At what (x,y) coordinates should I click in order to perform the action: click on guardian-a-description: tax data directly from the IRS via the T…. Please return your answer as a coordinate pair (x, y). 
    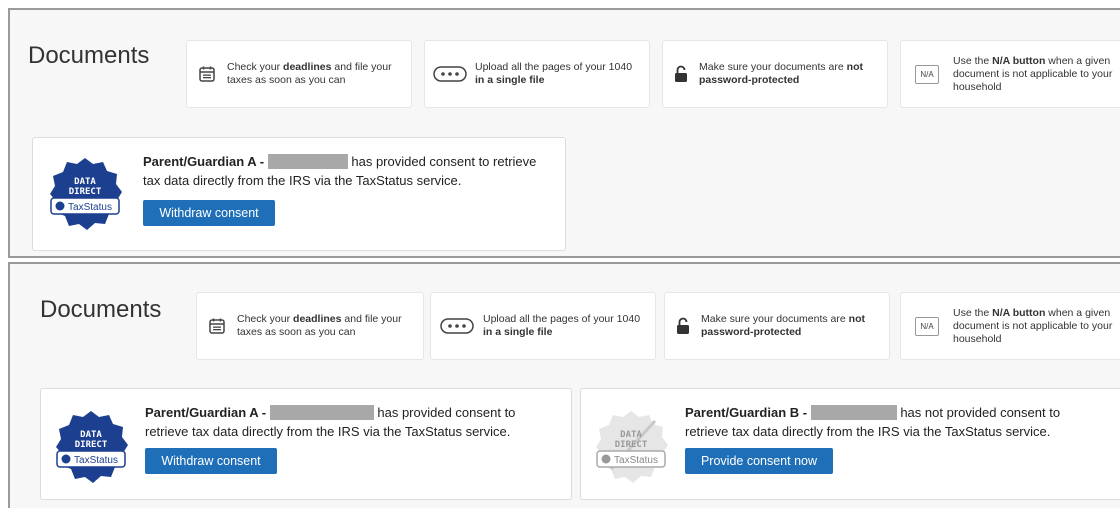
    Looking at the image, I should click on (302, 180).